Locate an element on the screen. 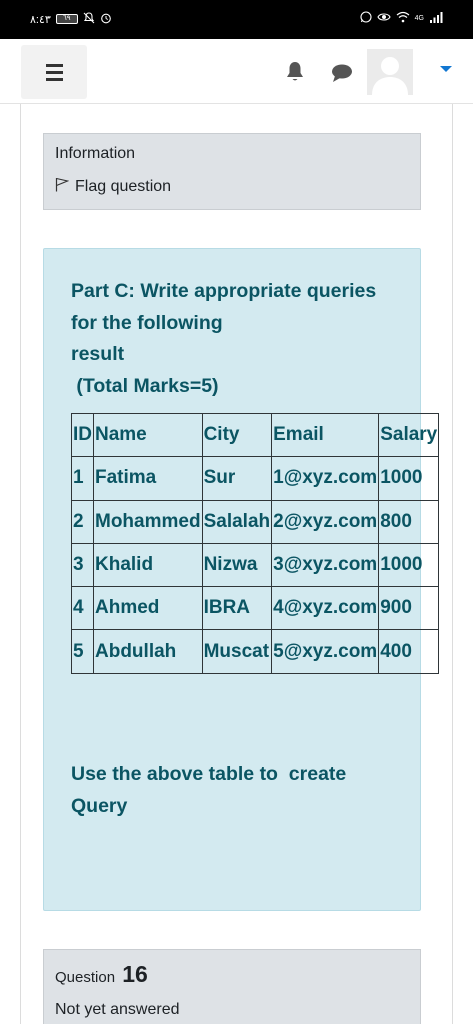 The image size is (473, 1024). table-row: 5 Abdullah Muscat 5@xyz.com 400 is located at coordinates (255, 651).